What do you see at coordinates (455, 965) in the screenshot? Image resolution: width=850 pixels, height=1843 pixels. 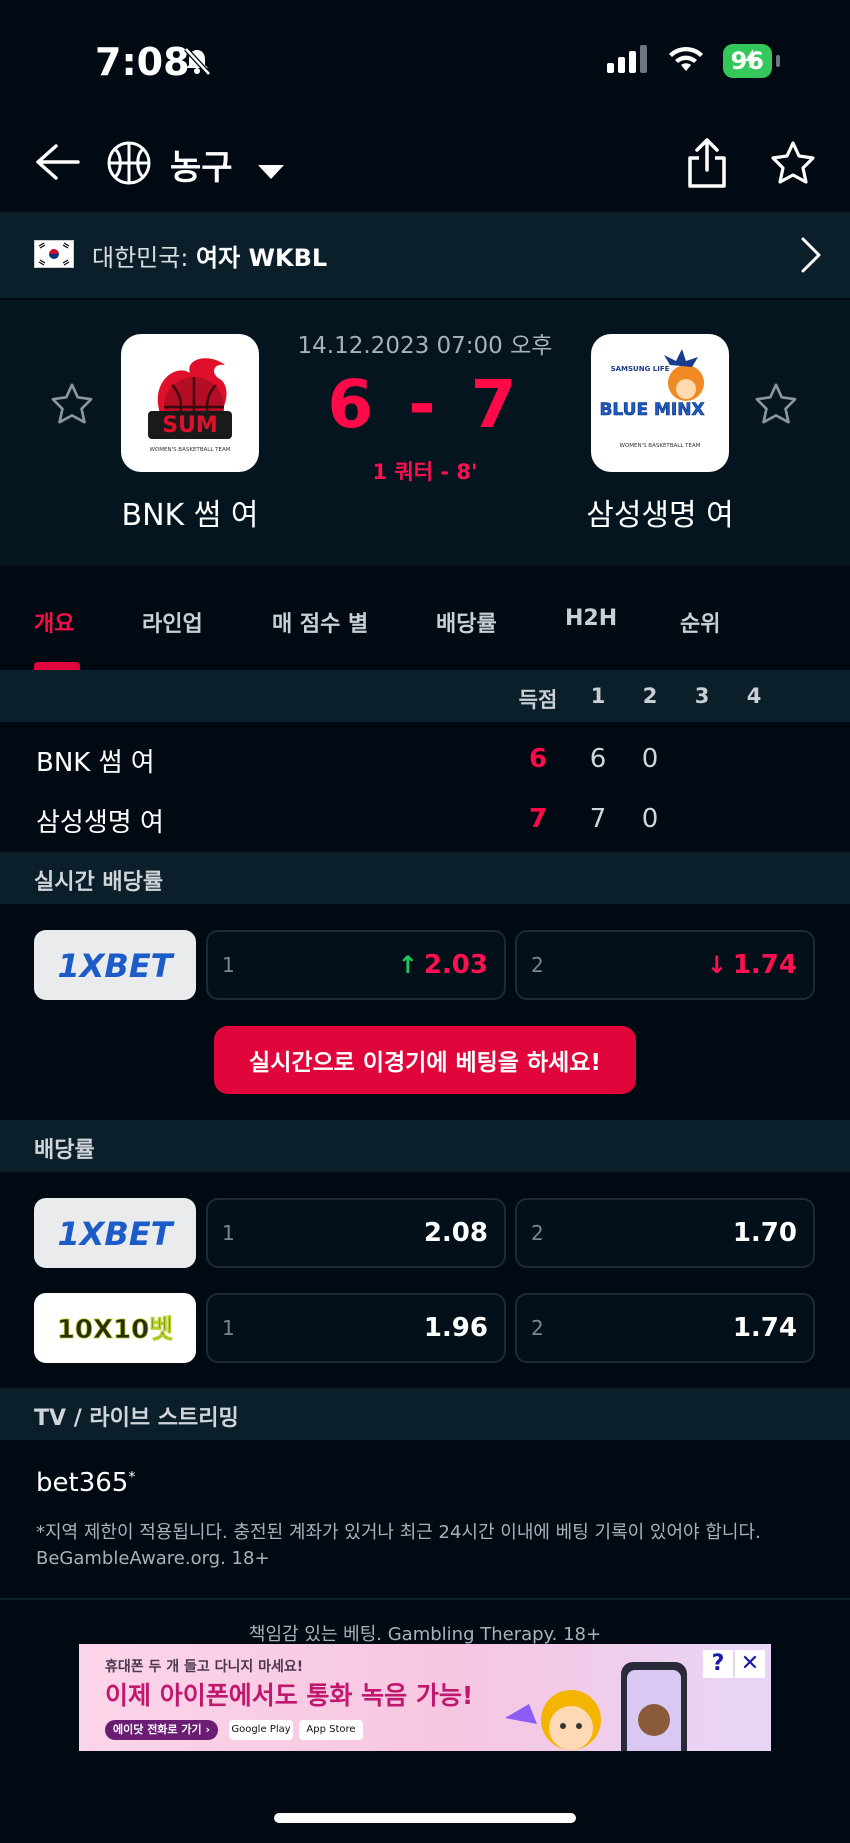 I see `odd-number: 2.03` at bounding box center [455, 965].